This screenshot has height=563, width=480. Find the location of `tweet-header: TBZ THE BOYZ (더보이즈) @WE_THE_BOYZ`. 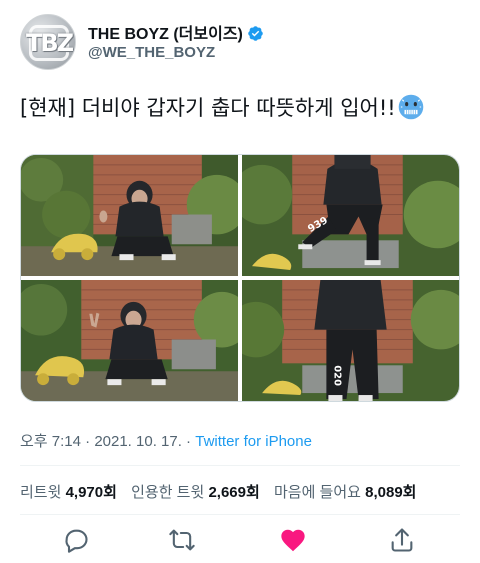

tweet-header: TBZ THE BOYZ (더보이즈) @WE_THE_BOYZ is located at coordinates (240, 46).